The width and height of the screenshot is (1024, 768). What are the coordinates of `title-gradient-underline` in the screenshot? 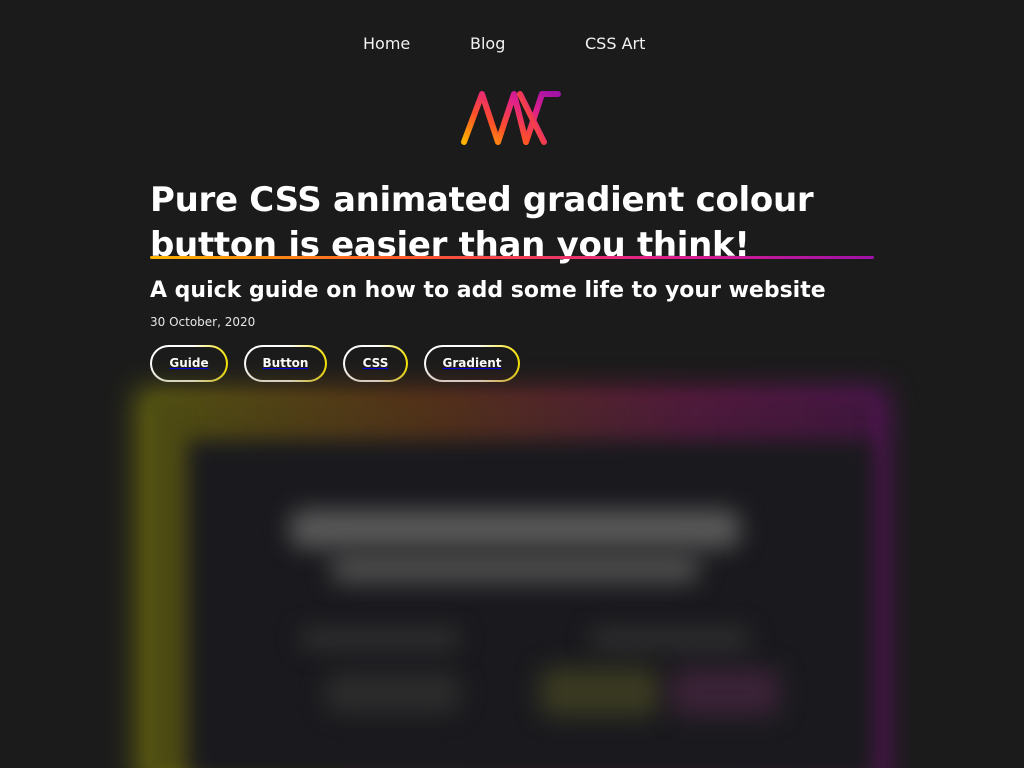 It's located at (512, 257).